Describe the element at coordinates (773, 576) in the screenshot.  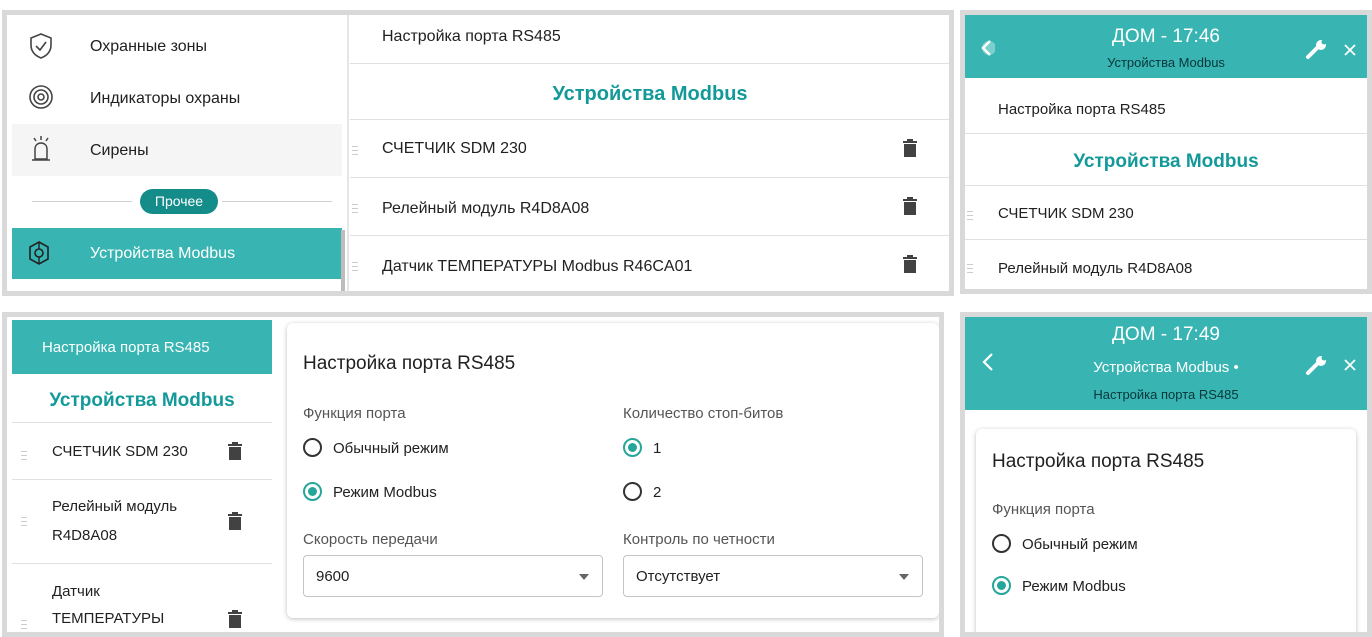
I see `parity-select: Отсутствует` at that location.